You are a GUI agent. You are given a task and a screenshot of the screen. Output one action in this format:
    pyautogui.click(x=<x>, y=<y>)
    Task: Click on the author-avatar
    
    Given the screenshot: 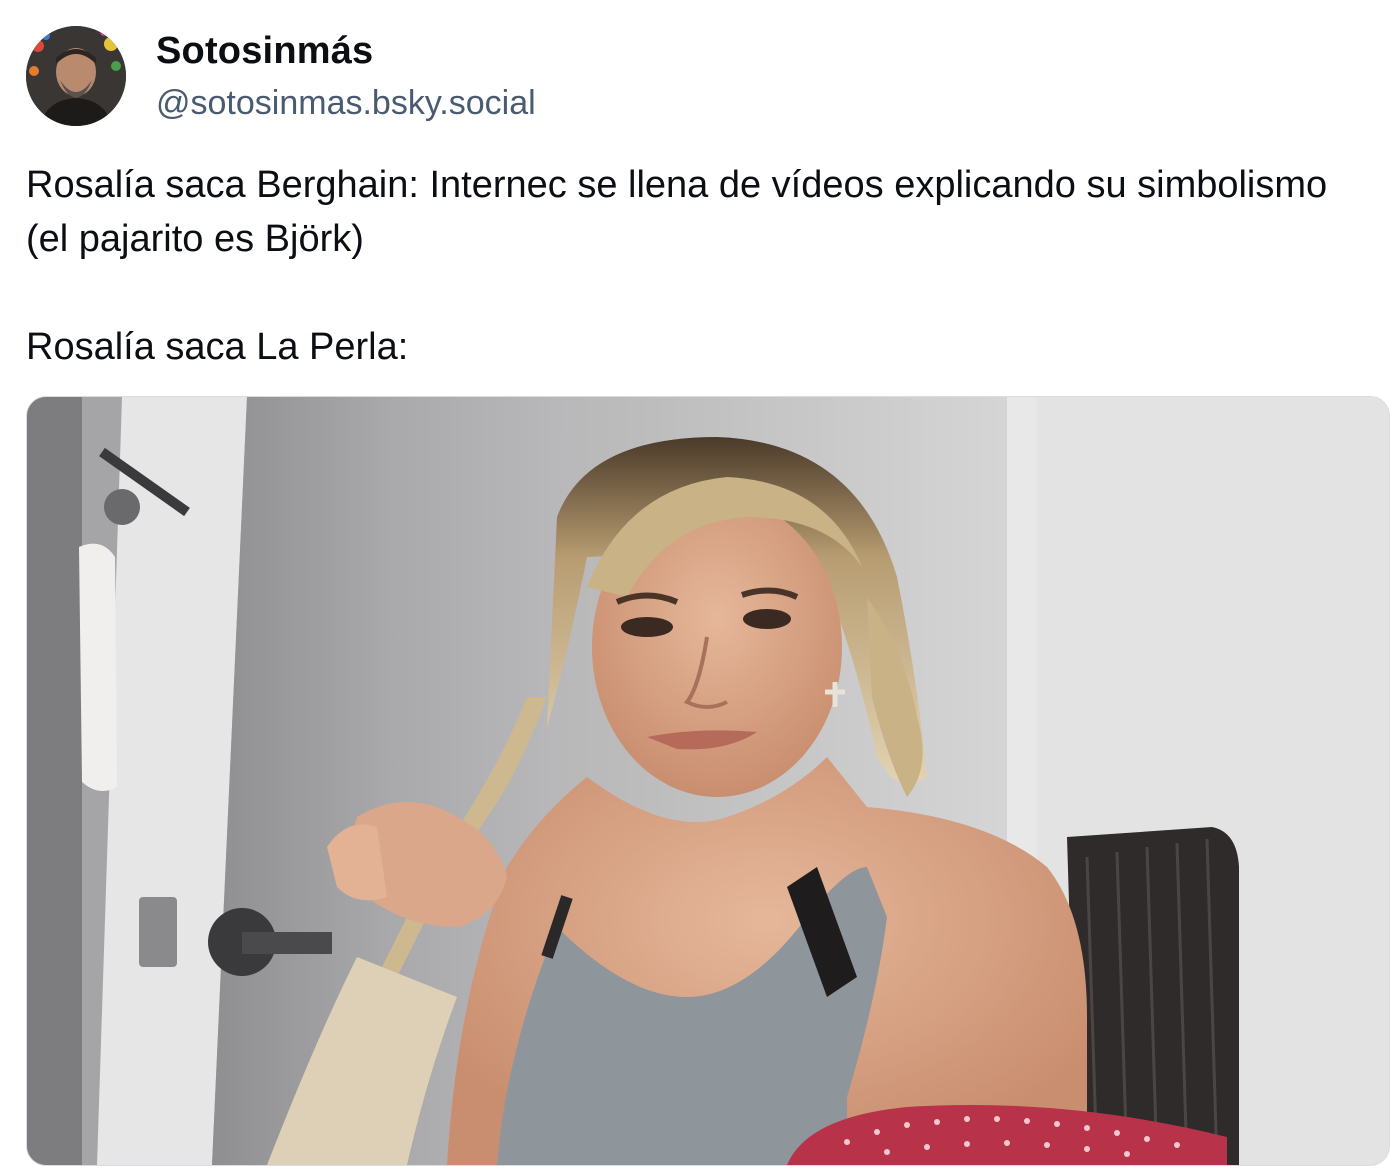 What is the action you would take?
    pyautogui.click(x=76, y=76)
    